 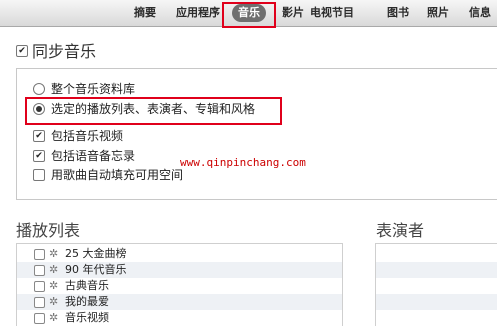 I want to click on list-item: ✲ 25 大金曲榜, so click(x=179, y=254).